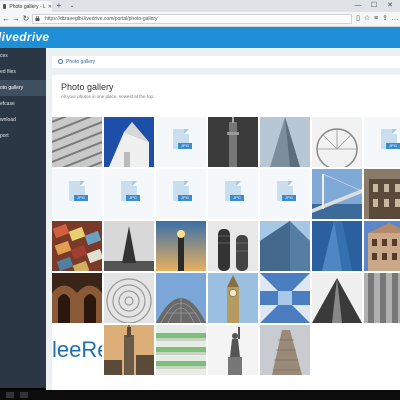  I want to click on refresh-button: ↻, so click(26, 19).